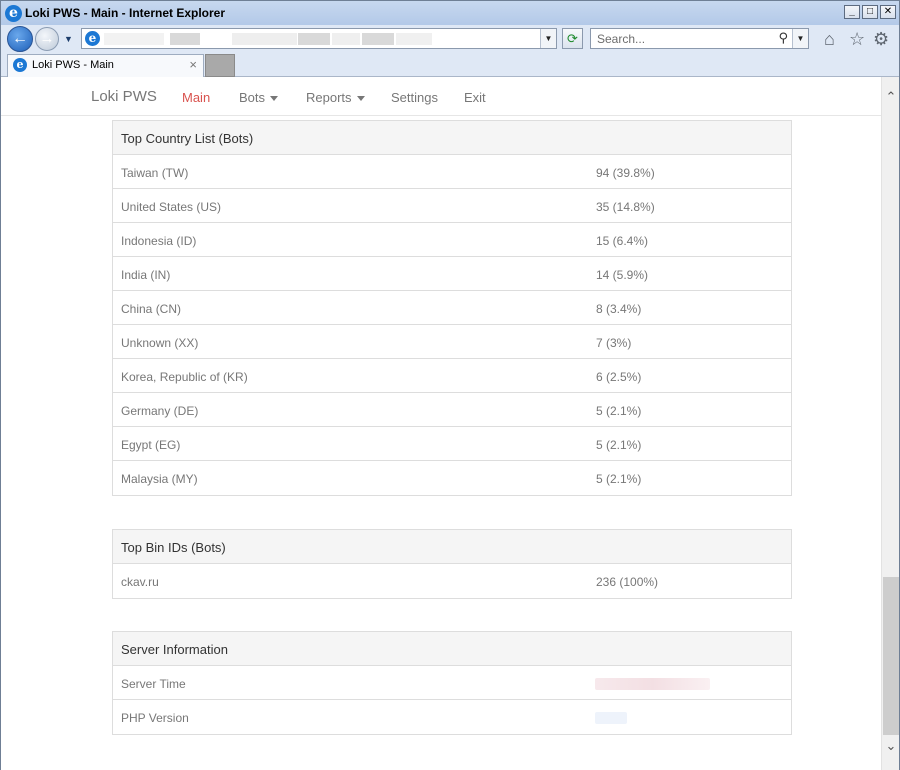 The image size is (900, 770). Describe the element at coordinates (193, 64) in the screenshot. I see `tab-close-icon: ×` at that location.